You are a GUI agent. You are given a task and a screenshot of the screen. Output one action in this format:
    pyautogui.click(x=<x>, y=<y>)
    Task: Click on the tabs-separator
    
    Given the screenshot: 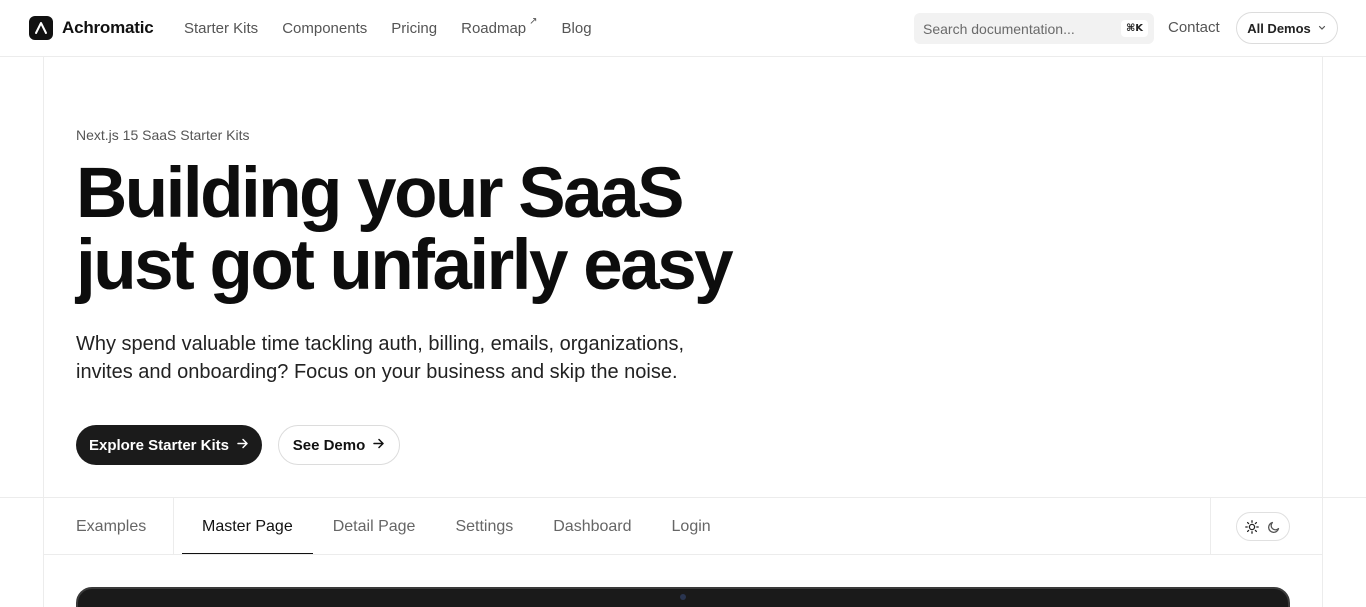 What is the action you would take?
    pyautogui.click(x=173, y=526)
    